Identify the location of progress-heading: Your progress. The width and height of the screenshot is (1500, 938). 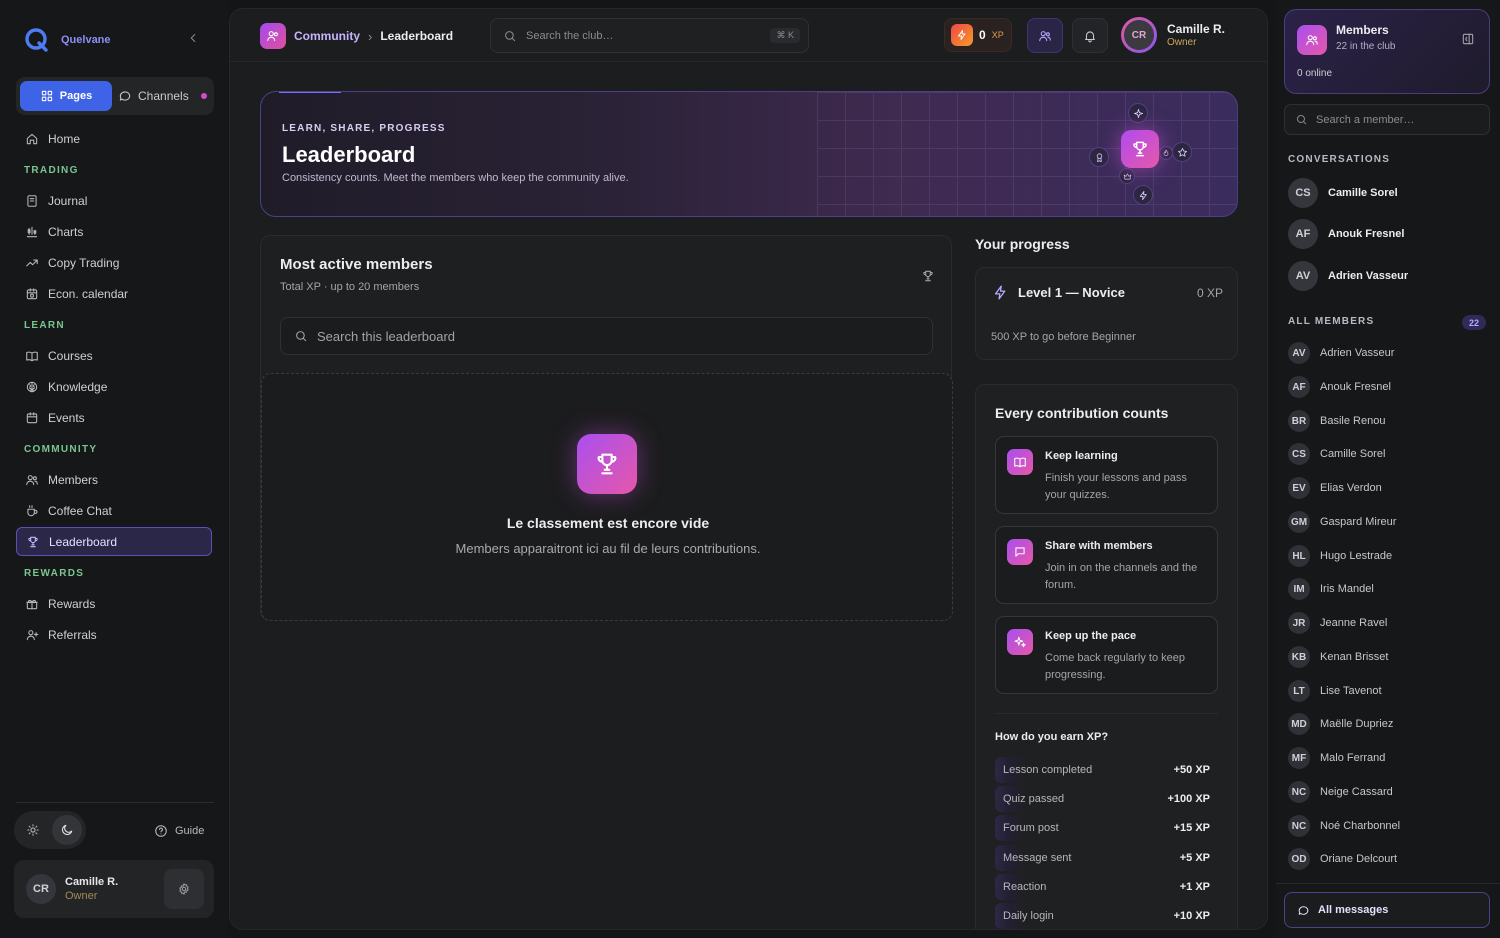
(1022, 244).